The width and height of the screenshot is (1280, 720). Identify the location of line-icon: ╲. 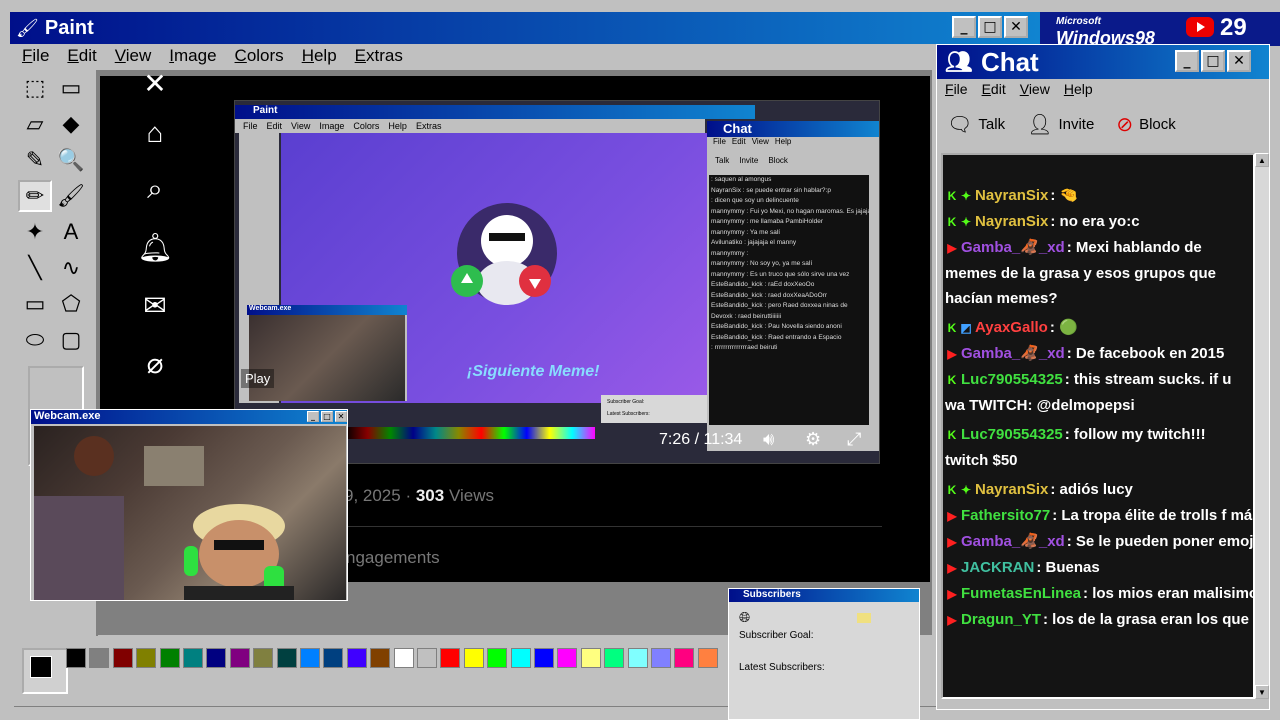
(35, 268).